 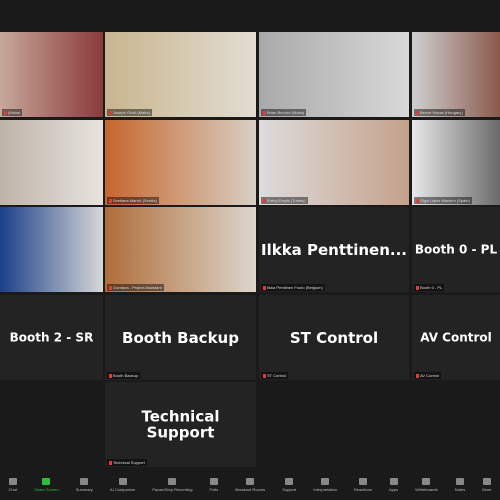 What do you see at coordinates (180, 162) in the screenshot?
I see `participant-tile: Svetlana Marzić (Serbia)` at bounding box center [180, 162].